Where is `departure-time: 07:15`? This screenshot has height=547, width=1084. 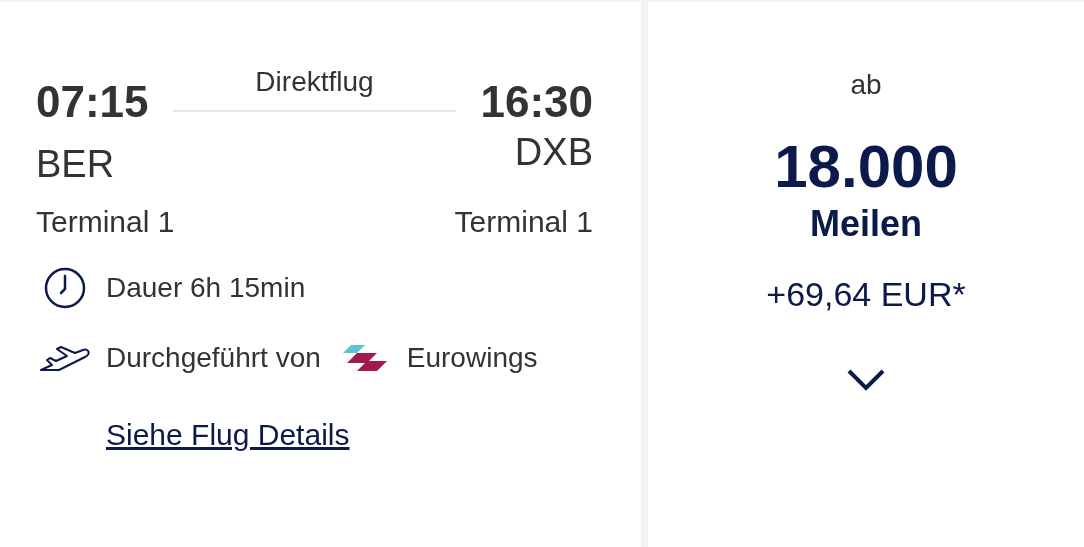 departure-time: 07:15 is located at coordinates (92, 101).